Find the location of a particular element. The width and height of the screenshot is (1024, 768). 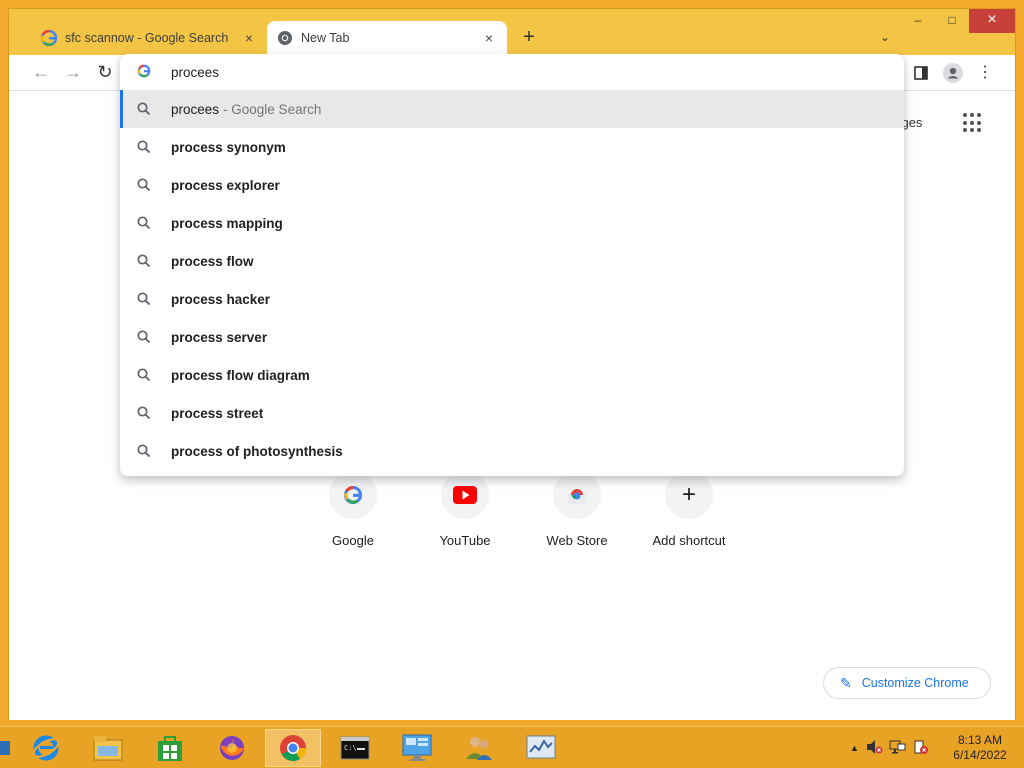

suggestion-text: process hacker is located at coordinates (221, 299).